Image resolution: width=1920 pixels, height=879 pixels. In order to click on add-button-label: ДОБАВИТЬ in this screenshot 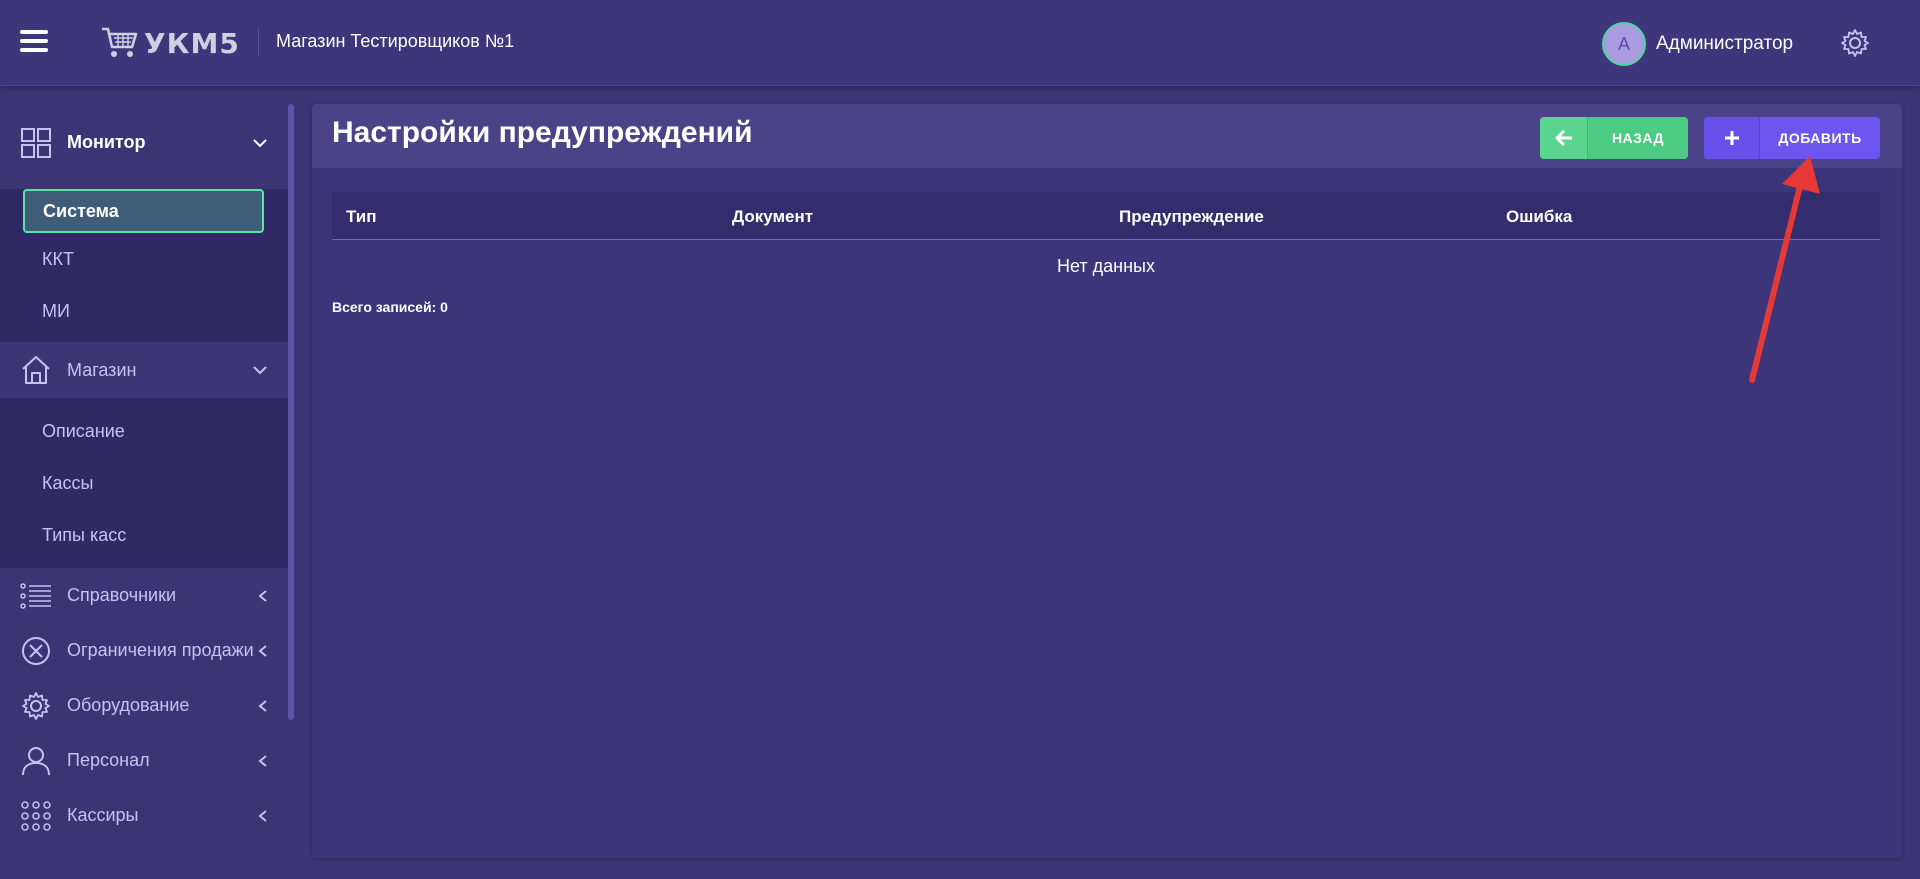, I will do `click(1820, 138)`.